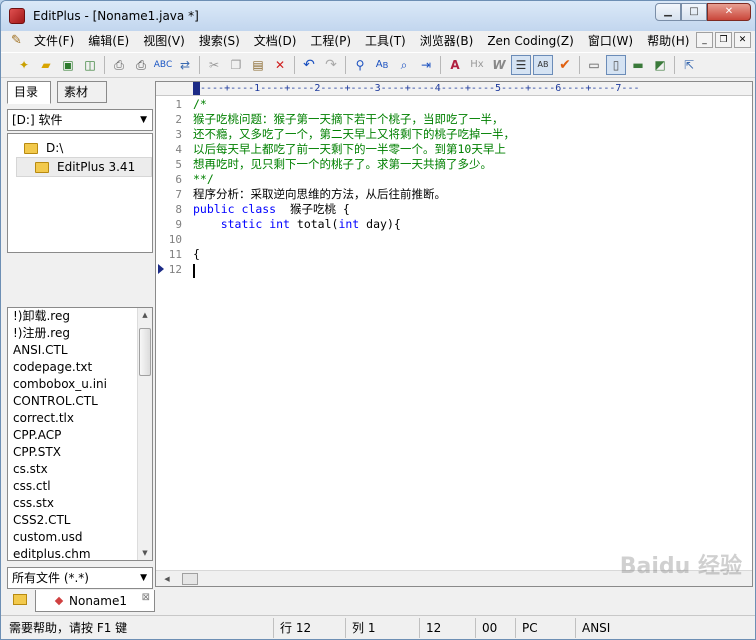  What do you see at coordinates (163, 65) in the screenshot?
I see `spell-check-icon: ABC` at bounding box center [163, 65].